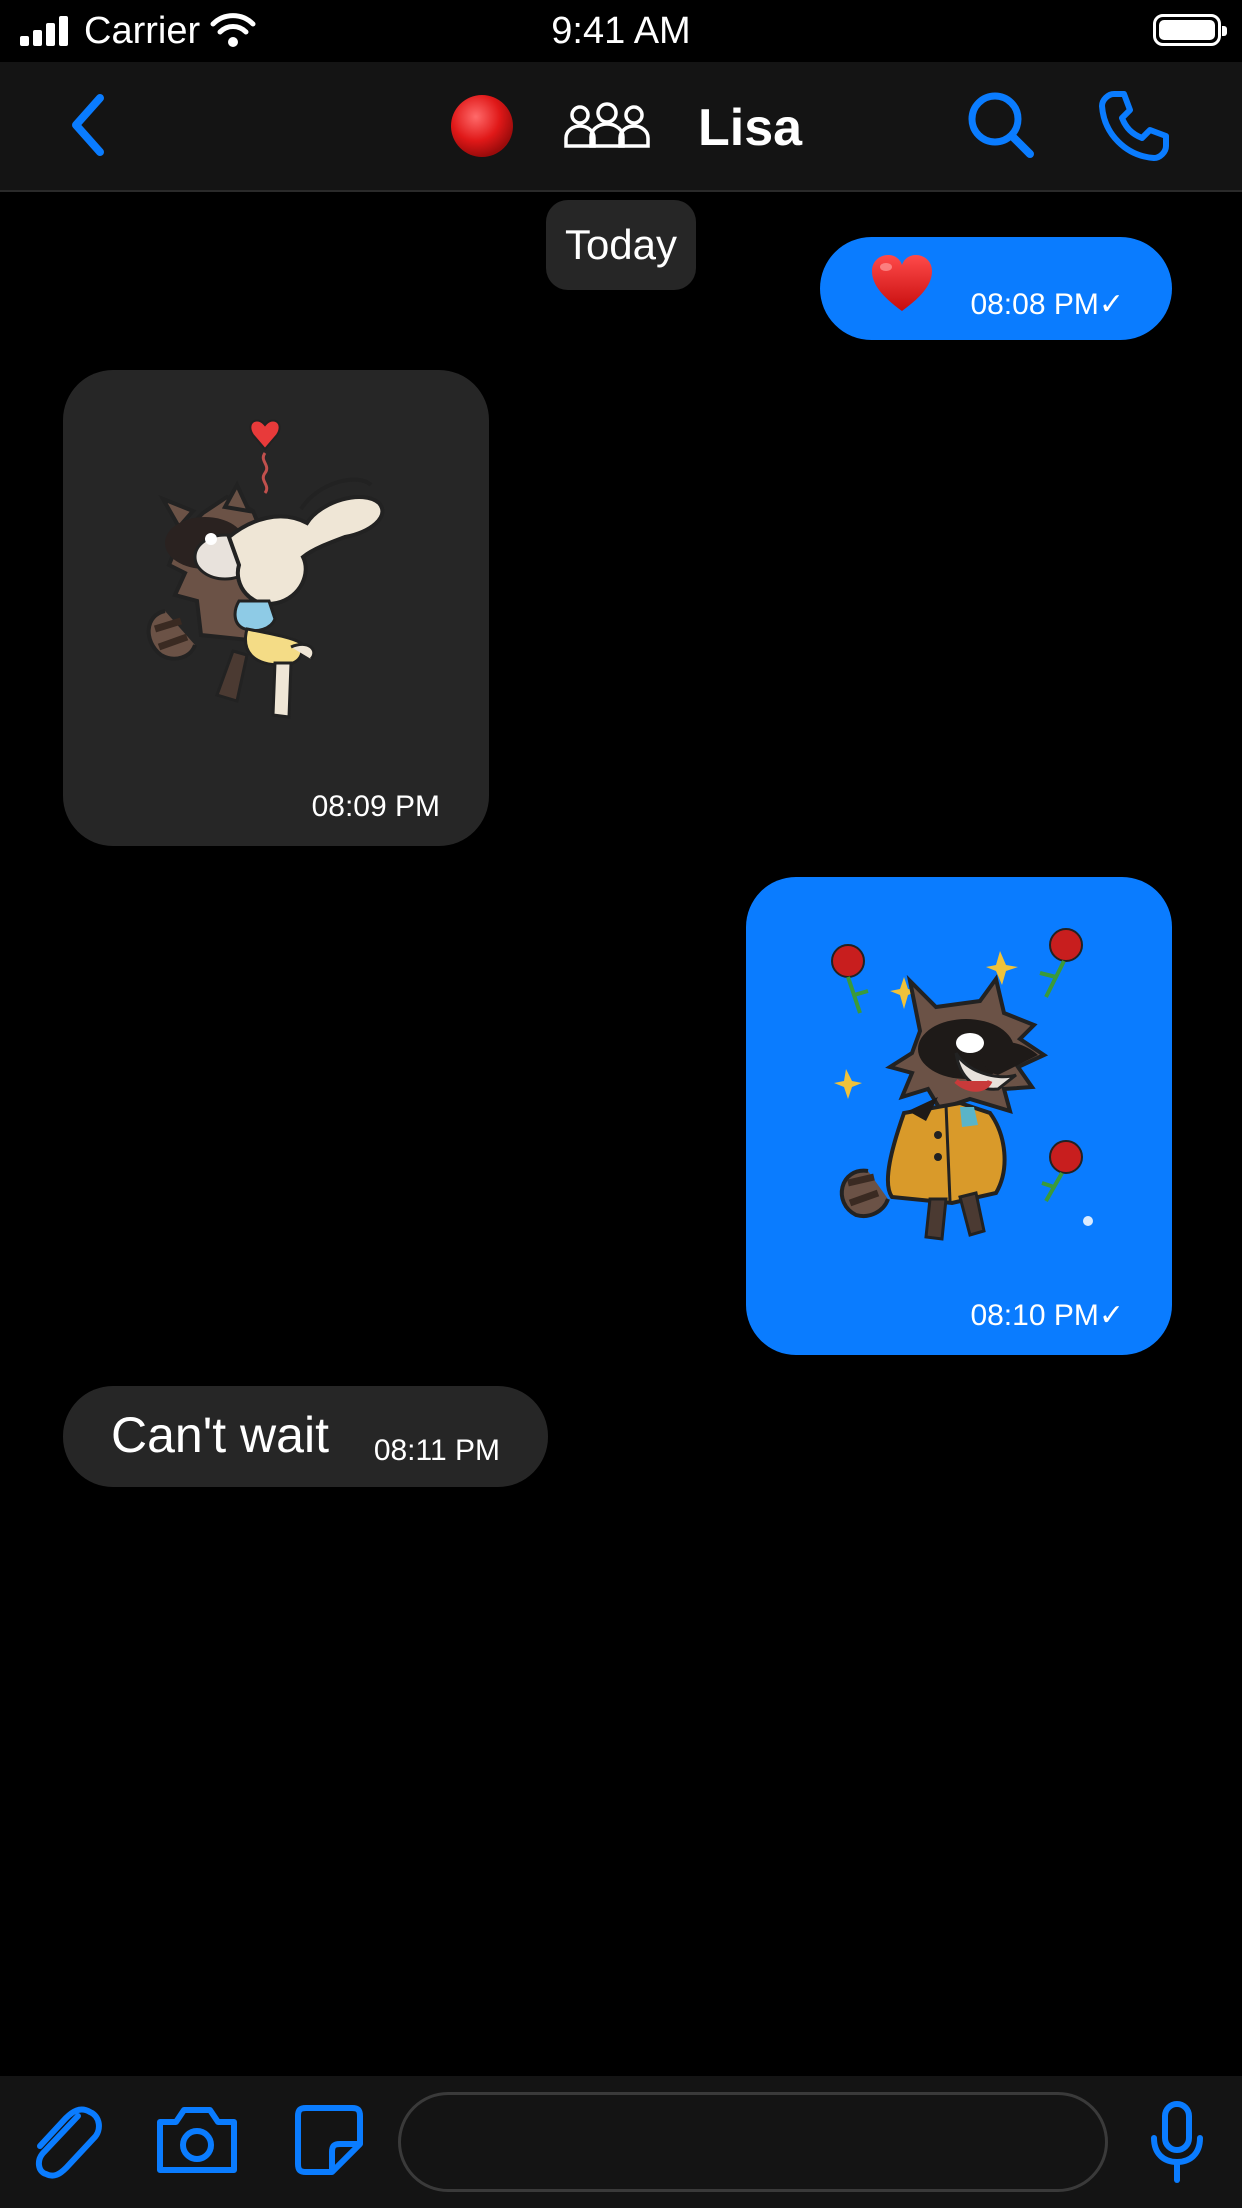  I want to click on status-time: 9:41 AM, so click(621, 31).